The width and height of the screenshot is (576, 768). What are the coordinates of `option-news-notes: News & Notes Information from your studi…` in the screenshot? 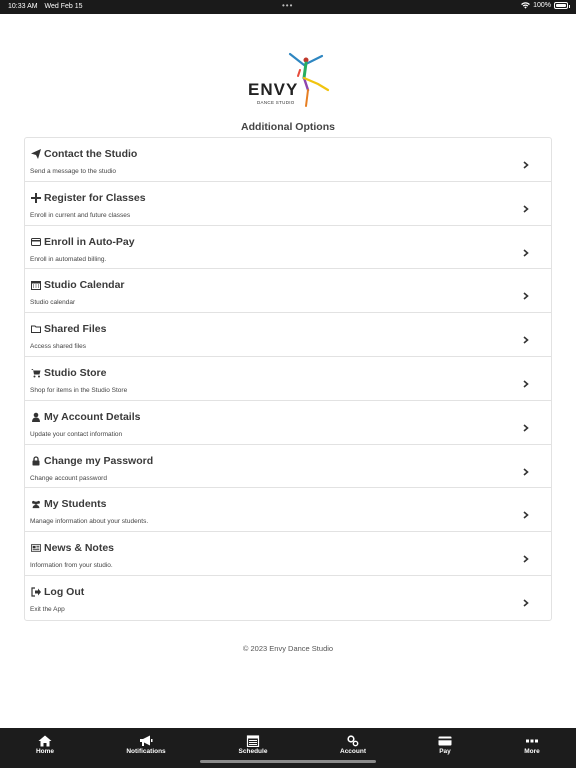 It's located at (288, 554).